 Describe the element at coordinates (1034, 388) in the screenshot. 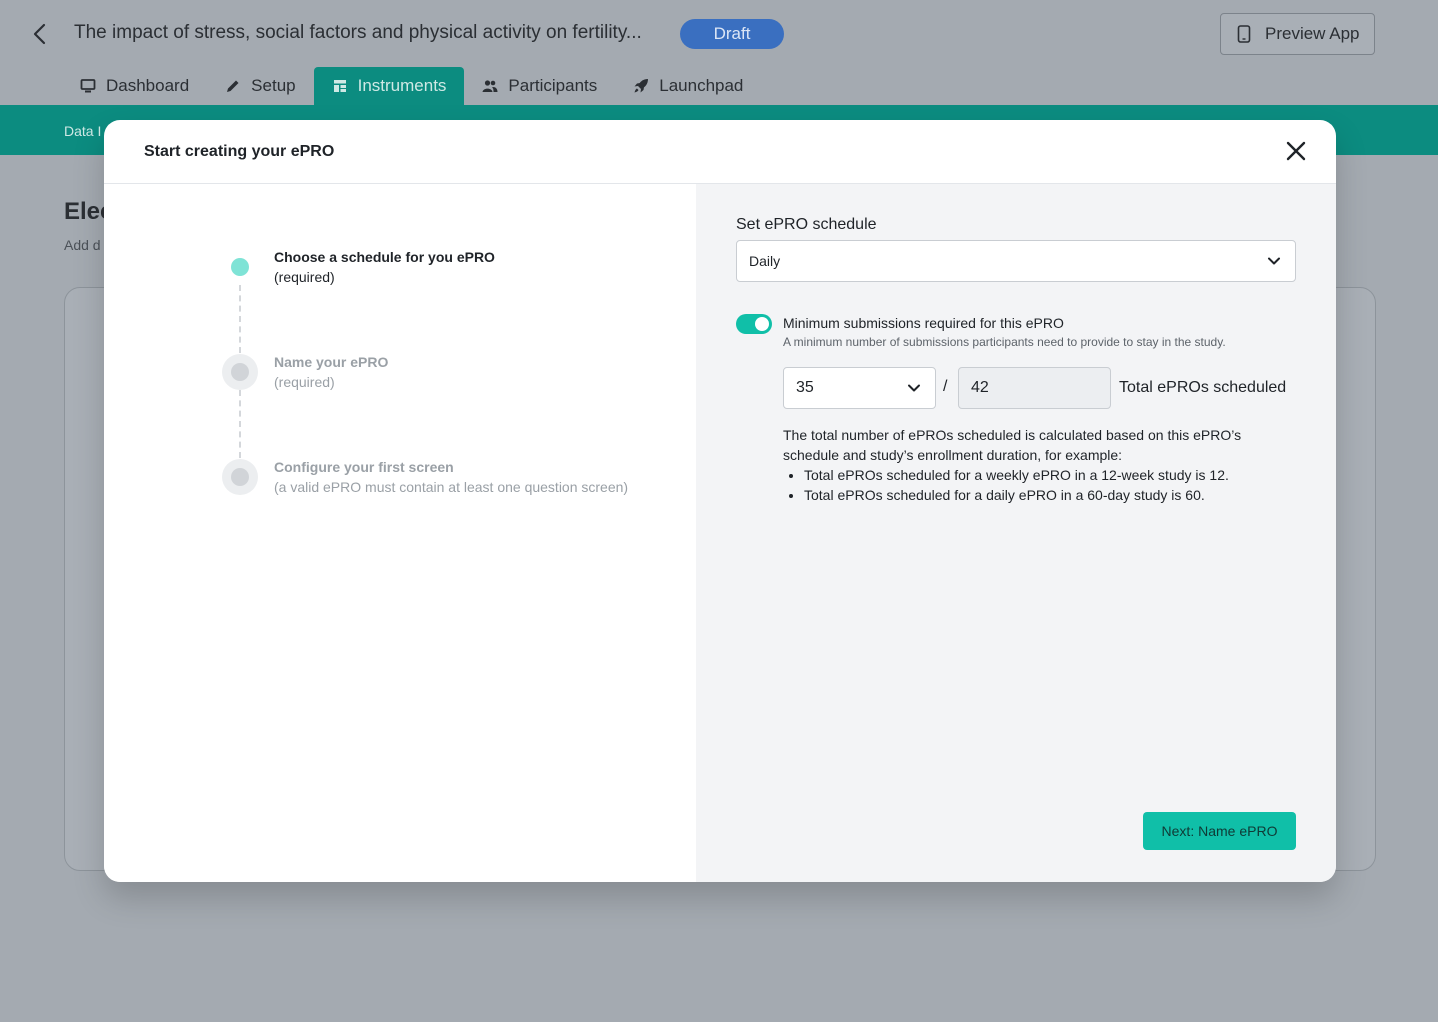

I see `total-epros-field` at that location.